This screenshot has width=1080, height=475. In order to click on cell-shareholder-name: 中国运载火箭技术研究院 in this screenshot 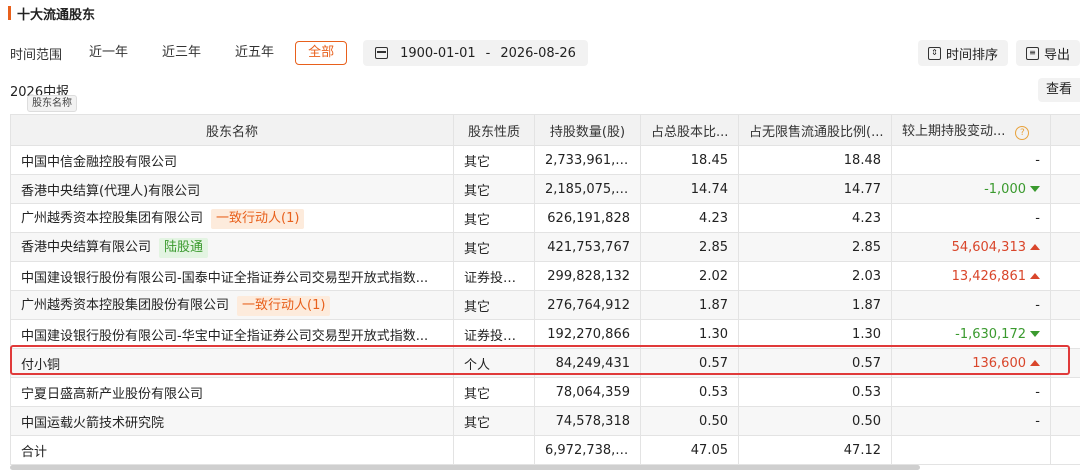, I will do `click(232, 421)`.